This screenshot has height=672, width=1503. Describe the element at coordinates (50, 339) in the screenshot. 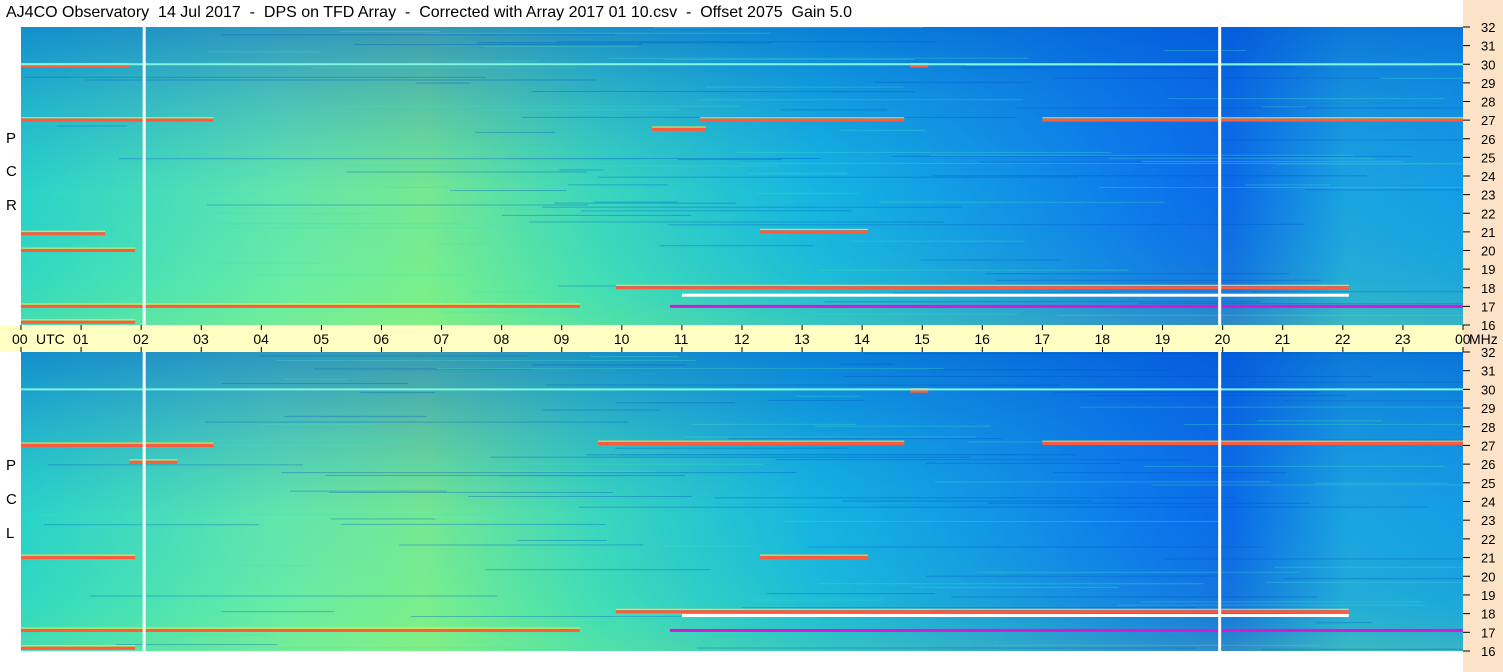

I see `utc-label: UTC` at that location.